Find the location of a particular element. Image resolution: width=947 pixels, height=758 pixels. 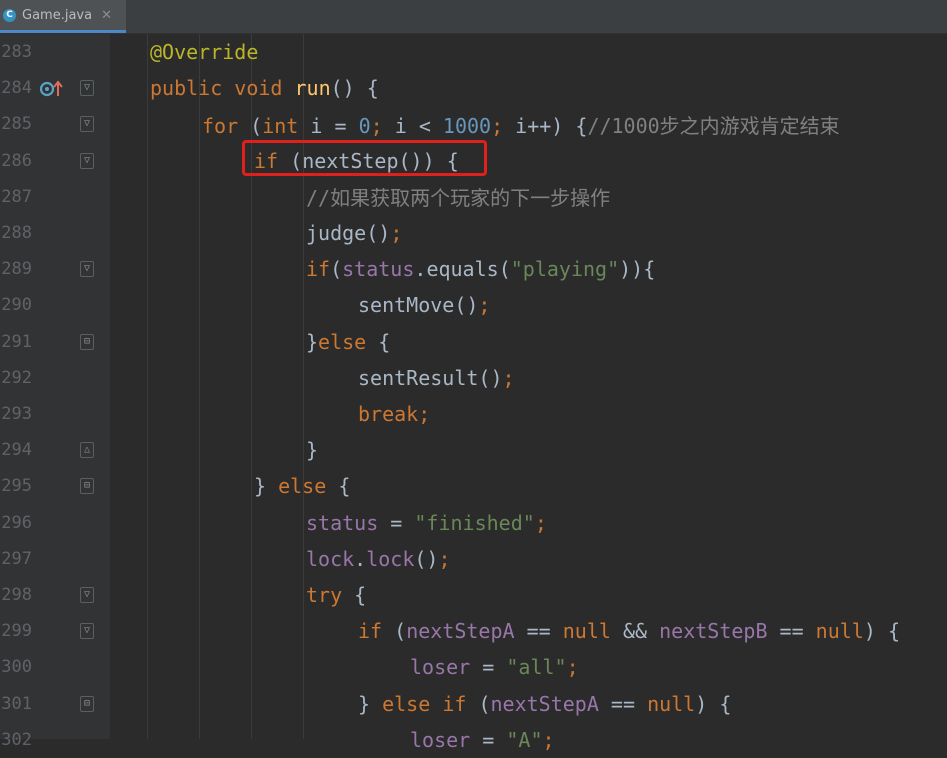

highlight-box is located at coordinates (364, 158).